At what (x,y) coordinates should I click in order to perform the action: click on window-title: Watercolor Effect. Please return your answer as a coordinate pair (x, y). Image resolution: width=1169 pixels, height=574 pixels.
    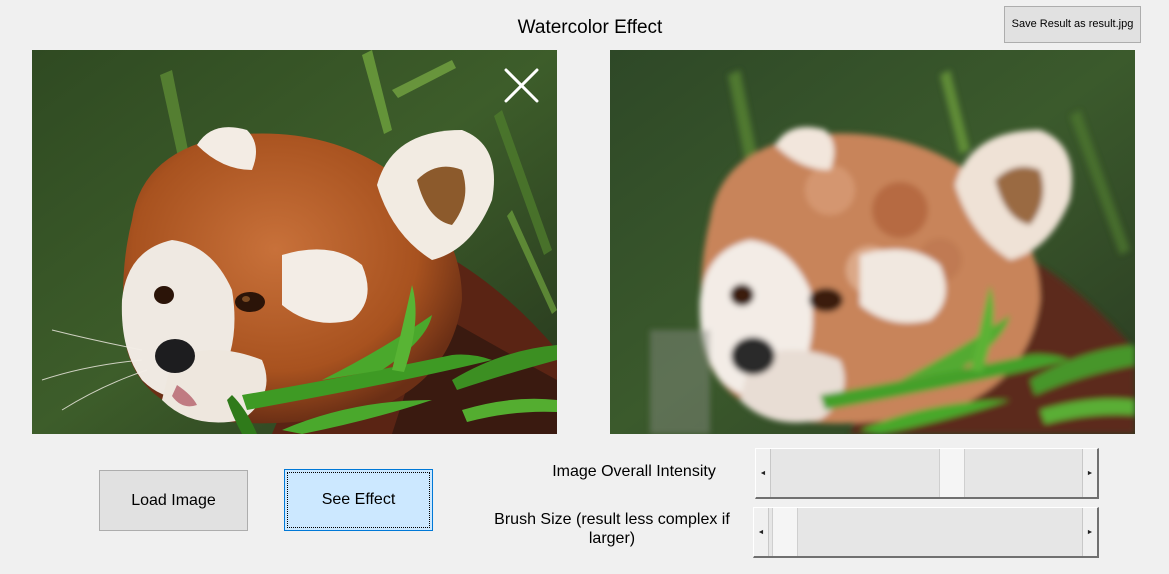
    Looking at the image, I should click on (590, 27).